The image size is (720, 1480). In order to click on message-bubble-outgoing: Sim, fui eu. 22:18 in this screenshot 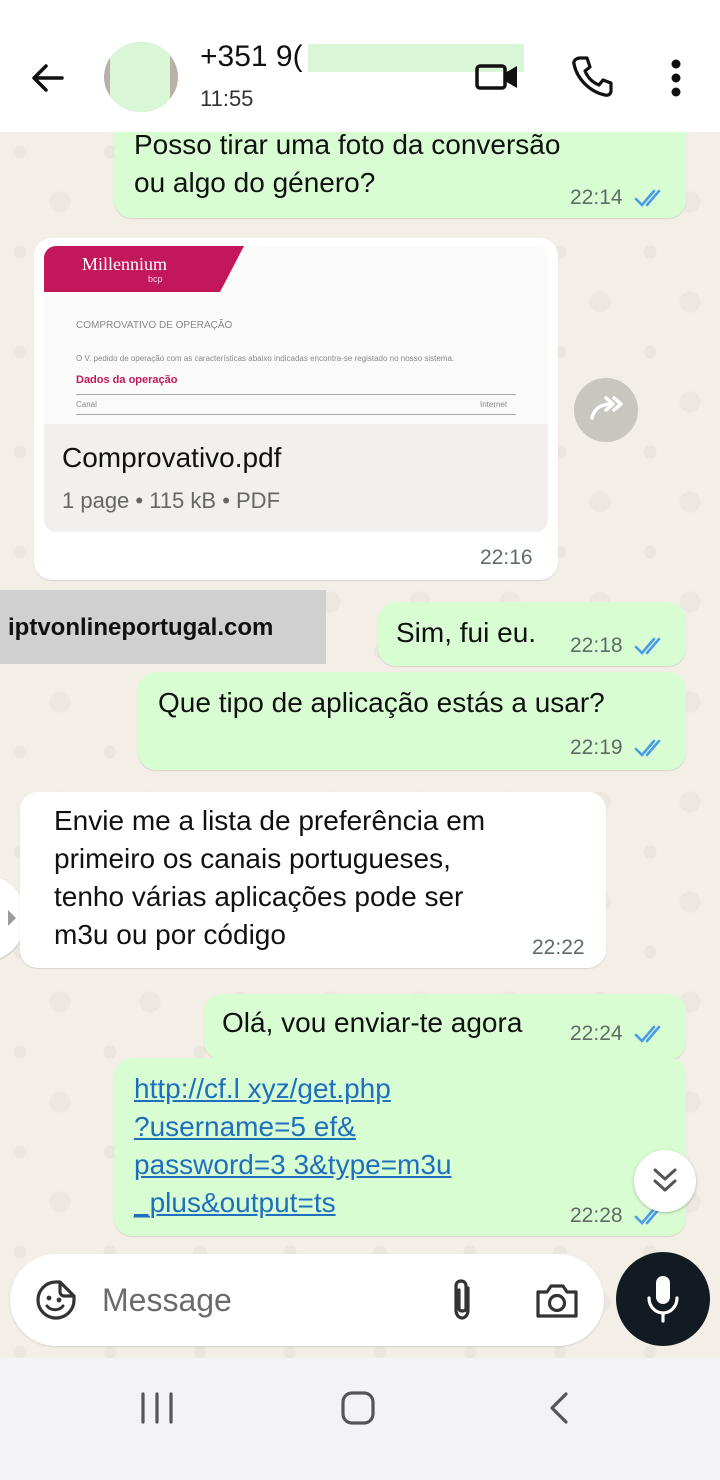, I will do `click(532, 634)`.